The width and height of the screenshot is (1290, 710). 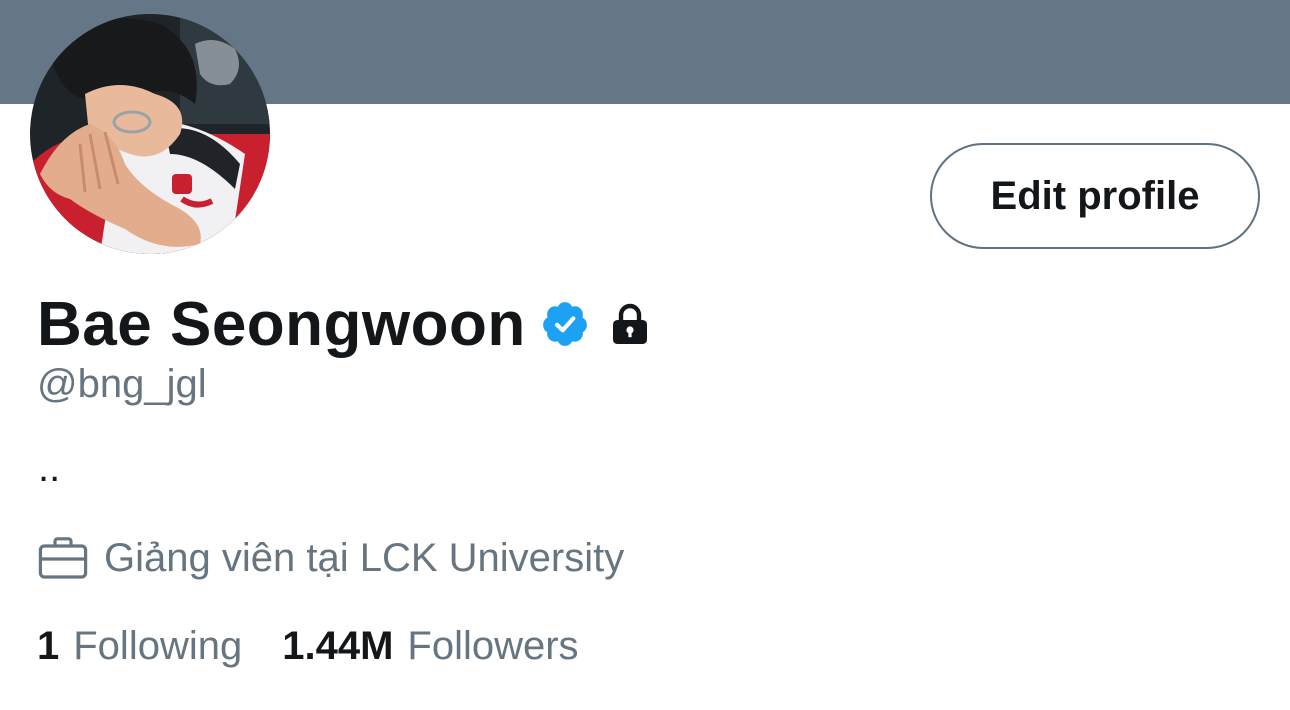 I want to click on followers-count: 1.44M, so click(x=338, y=645).